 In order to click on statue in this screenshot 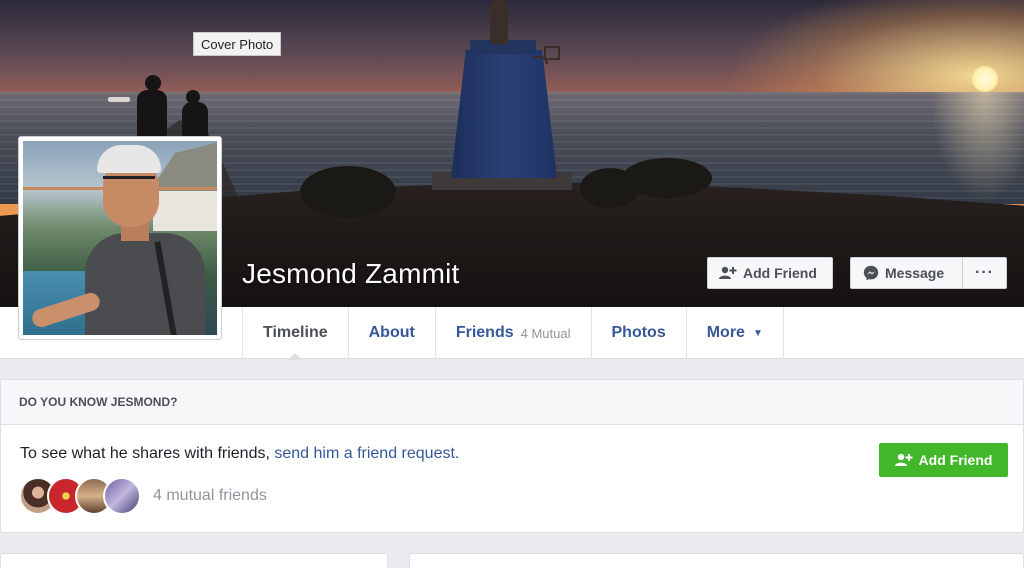, I will do `click(499, 22)`.